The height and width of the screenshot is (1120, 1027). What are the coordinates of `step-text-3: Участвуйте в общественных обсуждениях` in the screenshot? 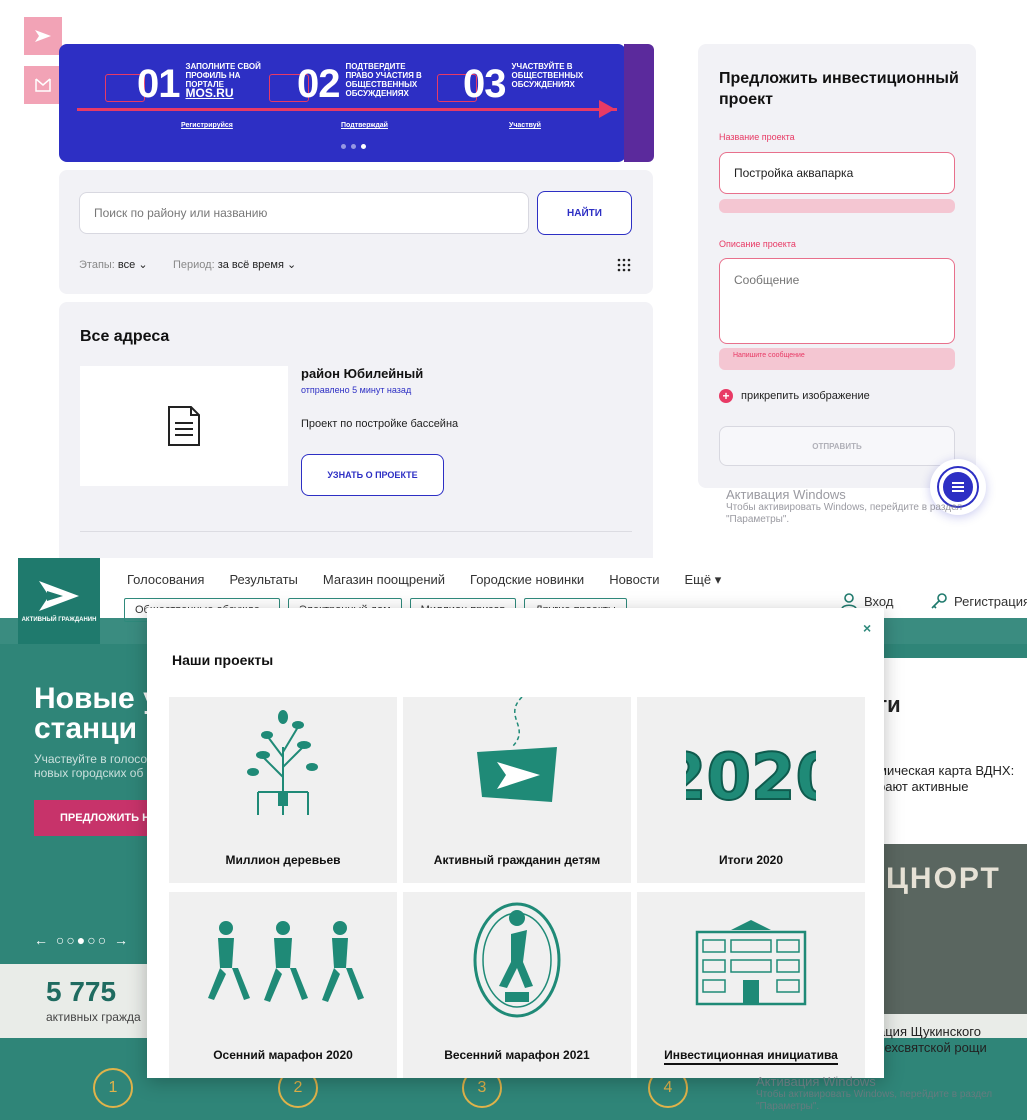 It's located at (547, 75).